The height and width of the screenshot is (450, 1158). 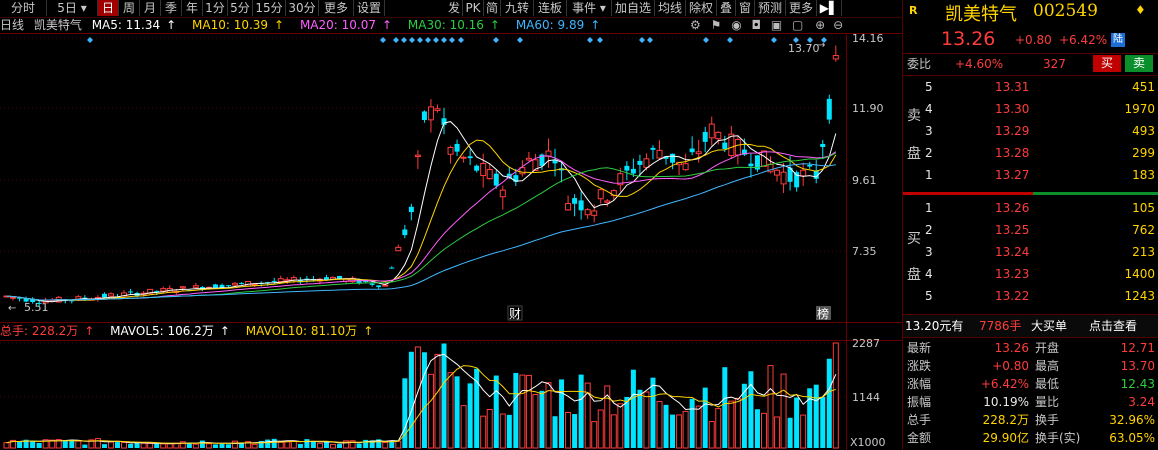 I want to click on bid-row: 3 13.24 213, so click(x=1030, y=252).